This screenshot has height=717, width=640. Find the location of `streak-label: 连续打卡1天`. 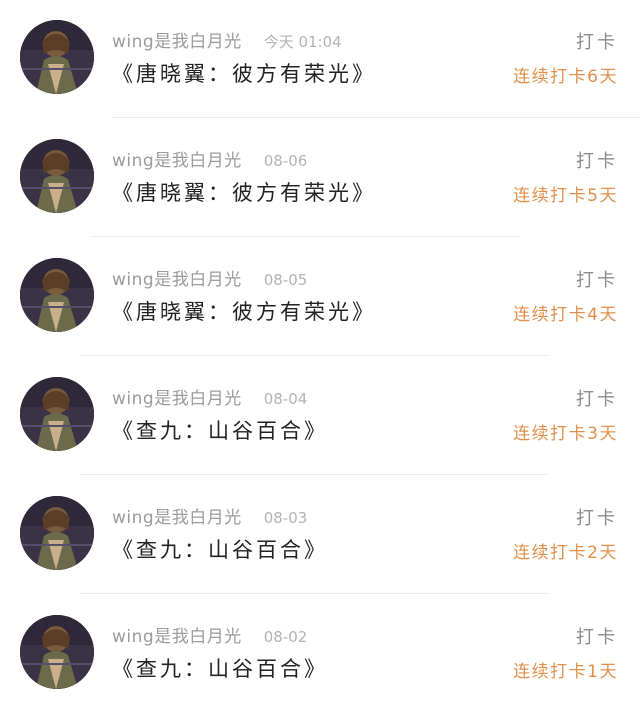

streak-label: 连续打卡1天 is located at coordinates (565, 672).